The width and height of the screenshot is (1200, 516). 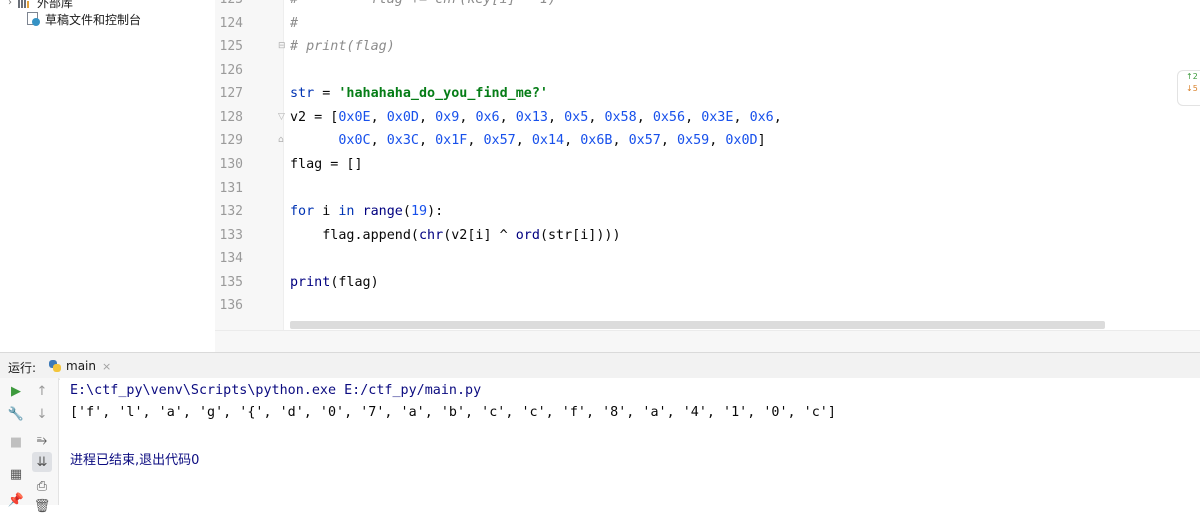 I want to click on stop-icon: ■, so click(x=16, y=442).